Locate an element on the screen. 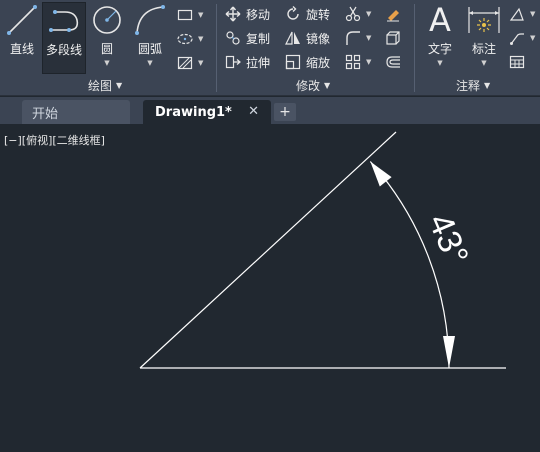  dimension-arrowhead-bottom is located at coordinates (449, 352).